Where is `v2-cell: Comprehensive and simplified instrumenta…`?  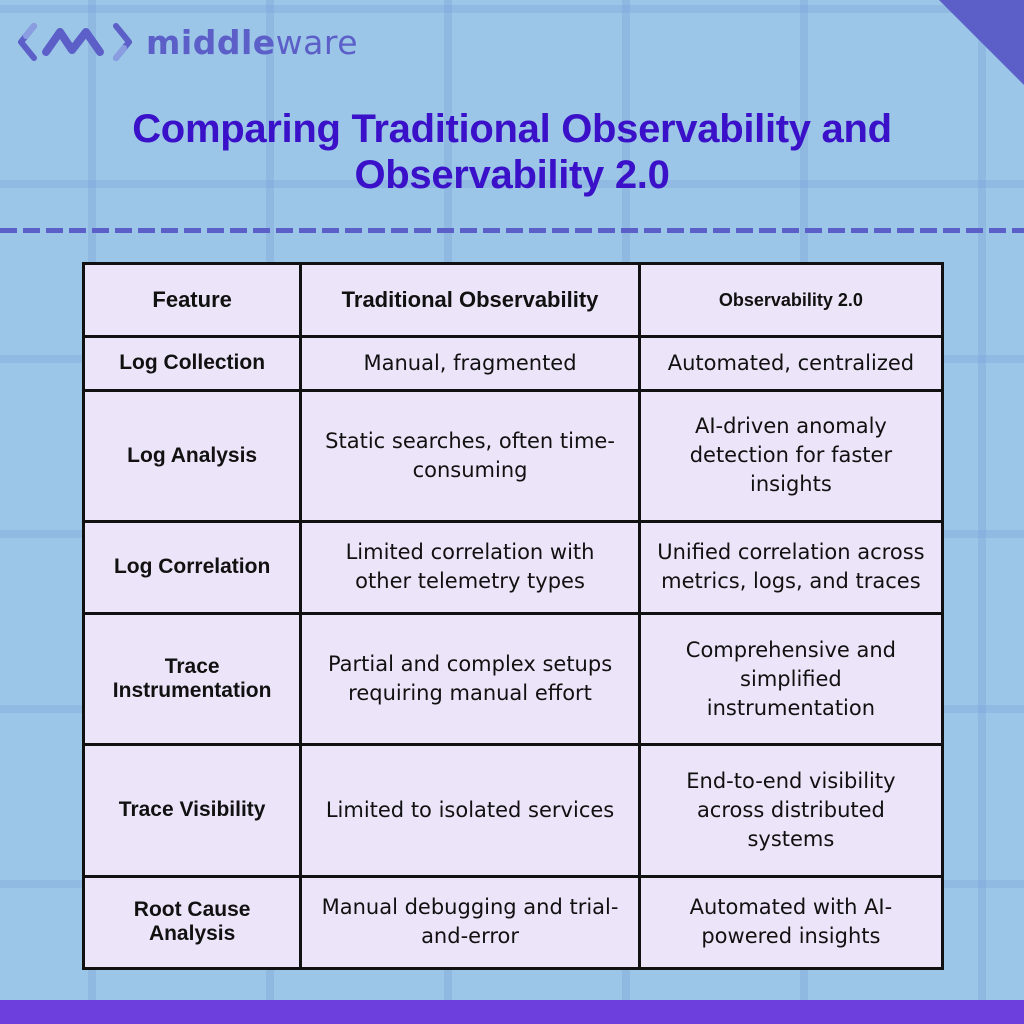
v2-cell: Comprehensive and simplified instrumenta… is located at coordinates (791, 679).